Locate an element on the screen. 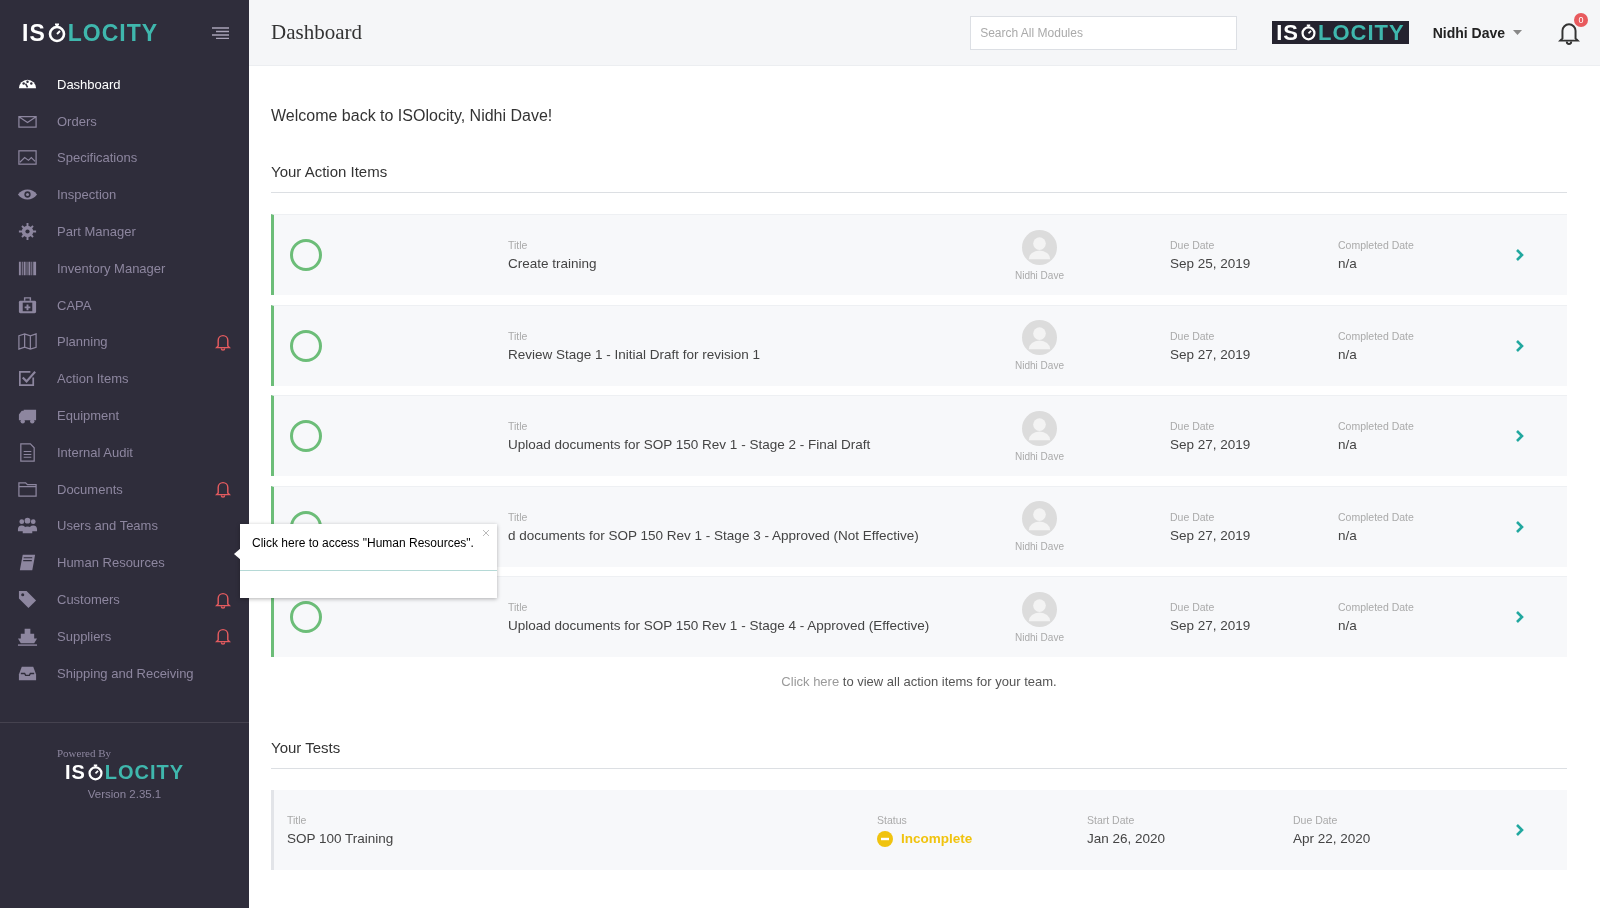 Image resolution: width=1600 pixels, height=908 pixels. start-date: Jan 26, 2020 is located at coordinates (1126, 838).